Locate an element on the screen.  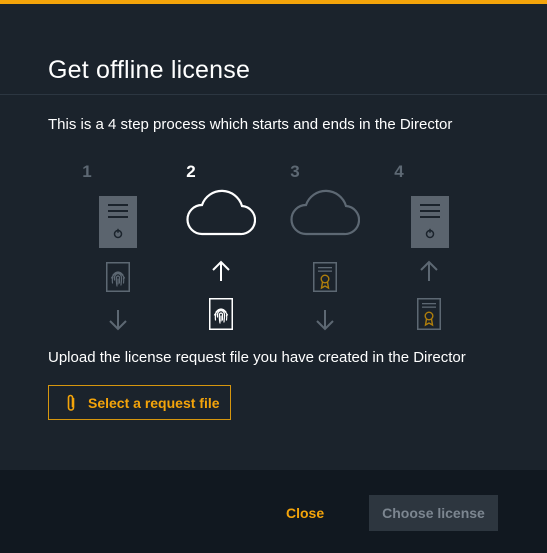
select-request-file-button: Select a request file is located at coordinates (139, 402).